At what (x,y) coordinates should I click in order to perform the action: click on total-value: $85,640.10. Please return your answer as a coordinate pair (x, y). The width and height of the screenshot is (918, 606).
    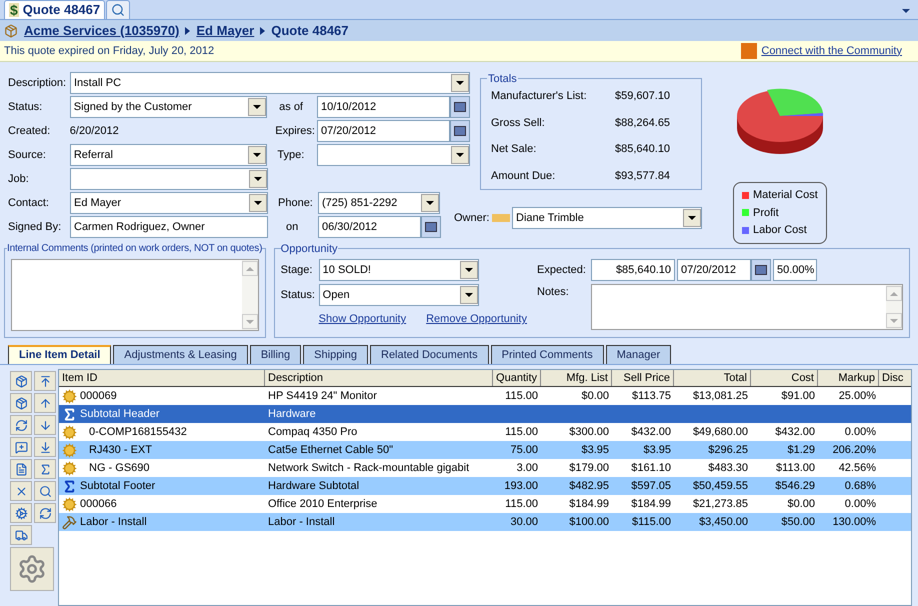
    Looking at the image, I should click on (642, 149).